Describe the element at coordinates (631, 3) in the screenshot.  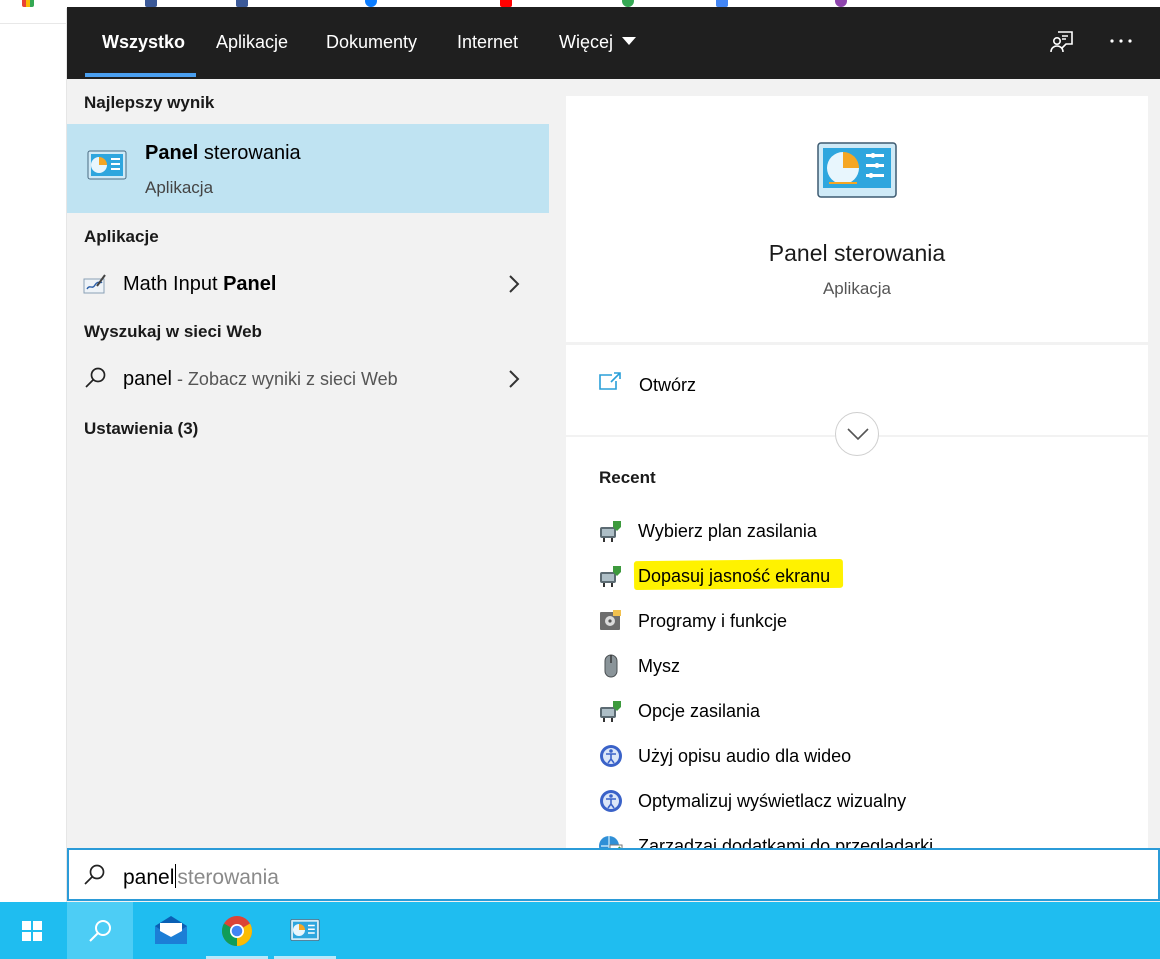
I see `bookmark-maps` at that location.